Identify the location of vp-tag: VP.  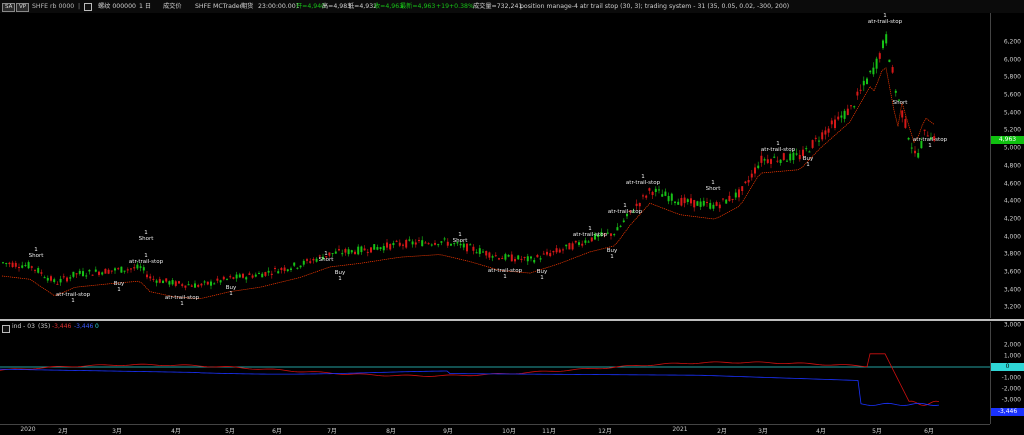
(23, 7).